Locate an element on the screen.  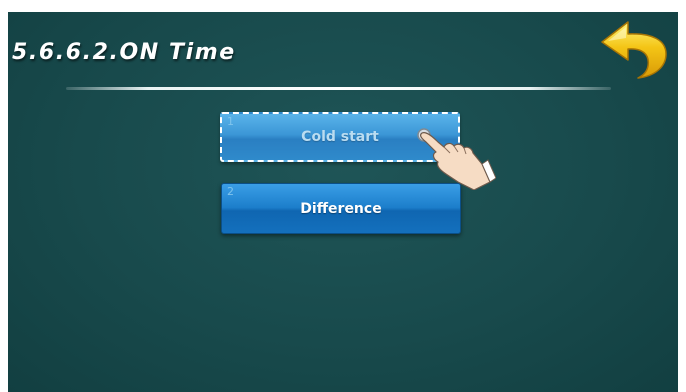
menu-item-label: Difference is located at coordinates (341, 208).